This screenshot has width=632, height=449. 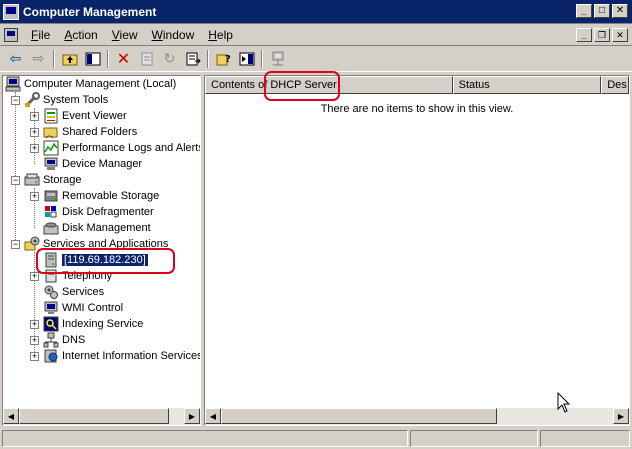 I want to click on minimize-button: _, so click(x=584, y=11).